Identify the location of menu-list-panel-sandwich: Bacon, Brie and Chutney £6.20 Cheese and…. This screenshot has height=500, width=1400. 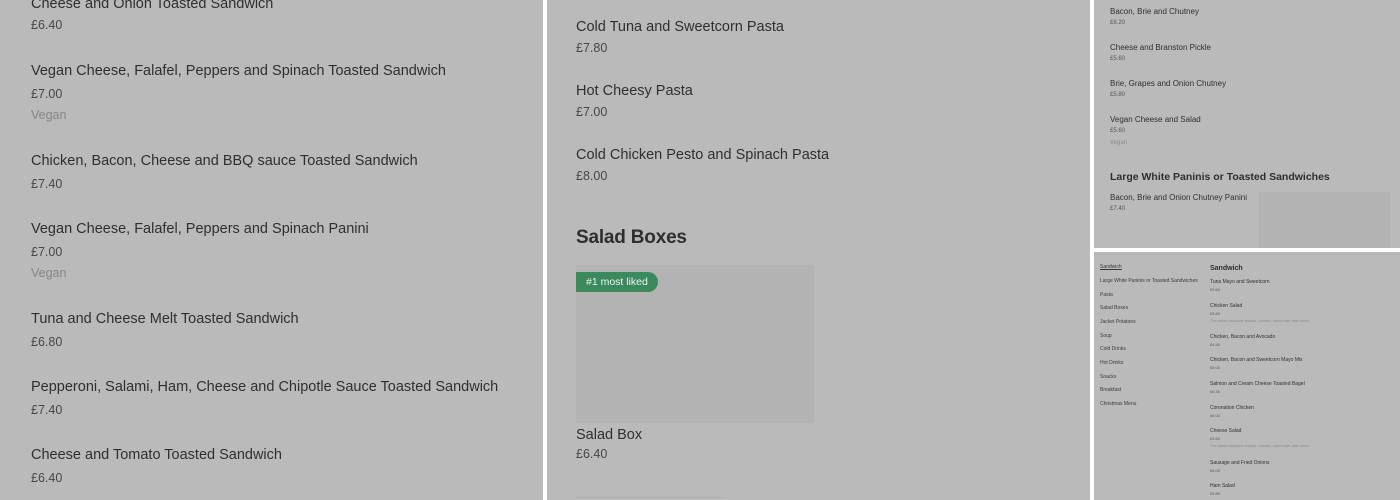
(1247, 124).